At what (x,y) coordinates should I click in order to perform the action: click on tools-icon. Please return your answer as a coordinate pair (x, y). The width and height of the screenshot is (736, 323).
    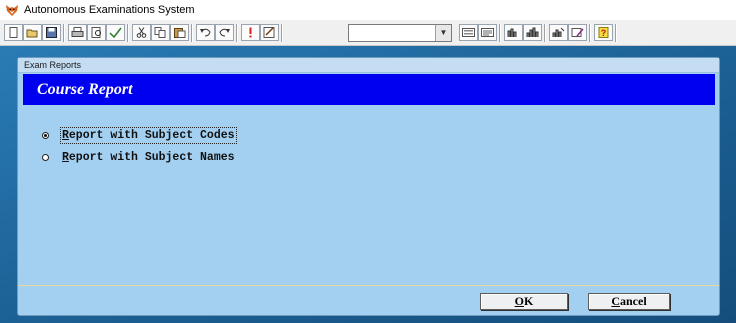
    Looking at the image, I should click on (558, 32).